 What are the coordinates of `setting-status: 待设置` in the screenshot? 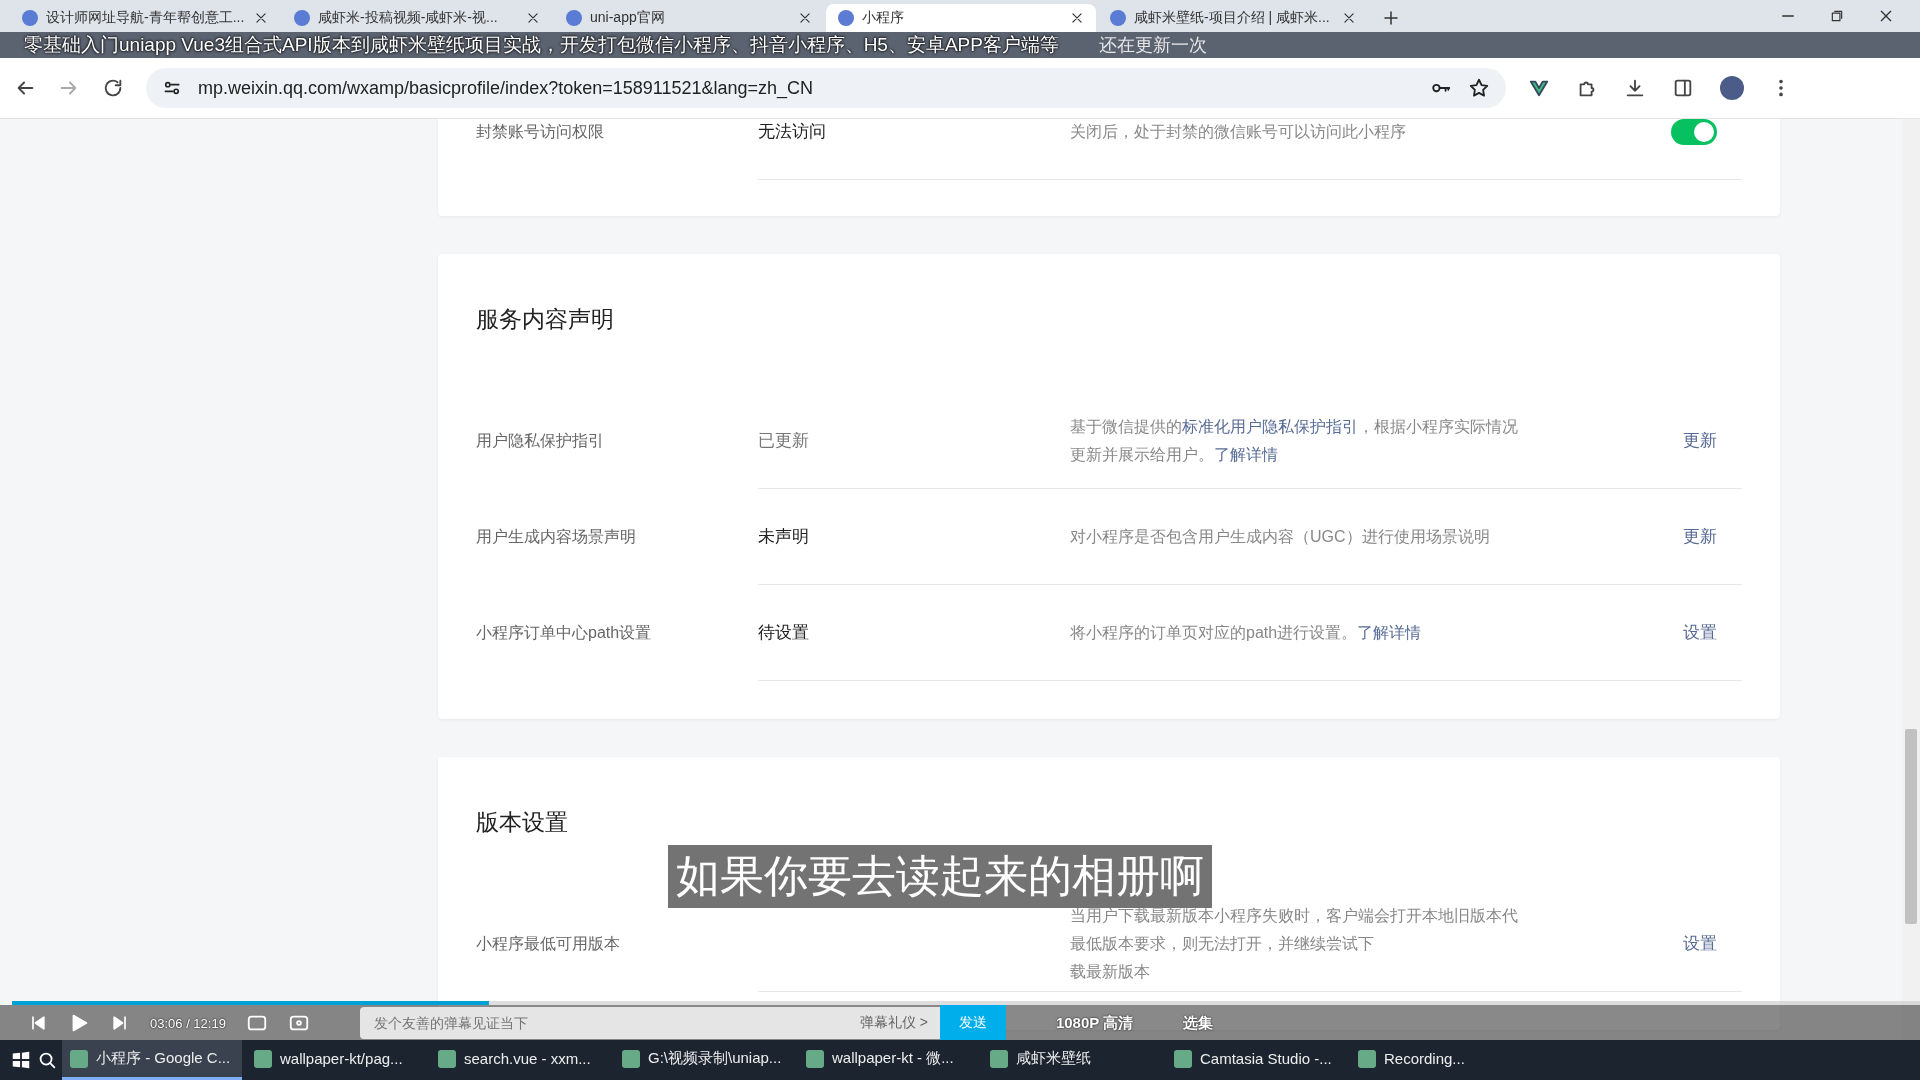 It's located at (784, 633).